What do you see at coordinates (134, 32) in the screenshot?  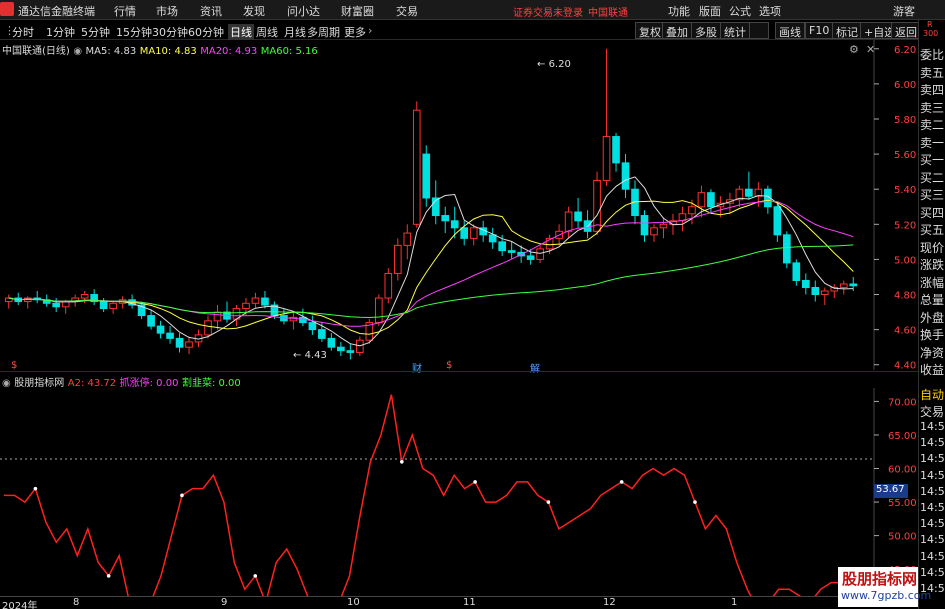 I see `period-15min: 15分钟` at bounding box center [134, 32].